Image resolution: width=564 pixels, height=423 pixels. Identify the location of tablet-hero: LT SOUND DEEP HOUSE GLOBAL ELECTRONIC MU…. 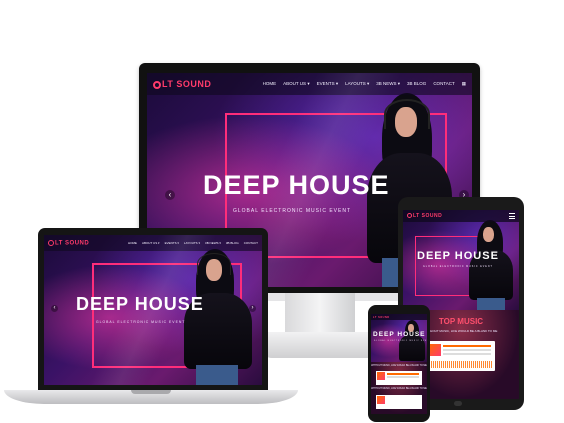
(461, 260).